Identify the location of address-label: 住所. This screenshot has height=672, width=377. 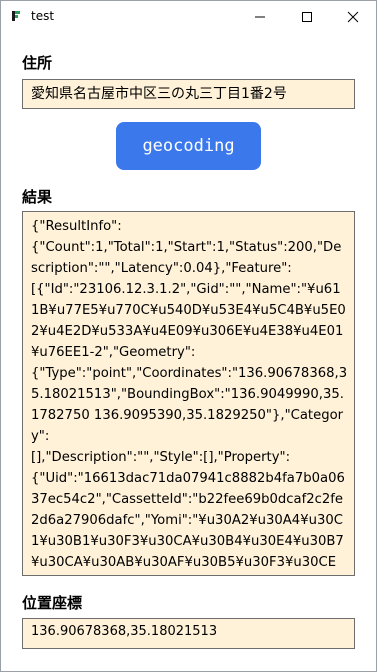
(37, 63).